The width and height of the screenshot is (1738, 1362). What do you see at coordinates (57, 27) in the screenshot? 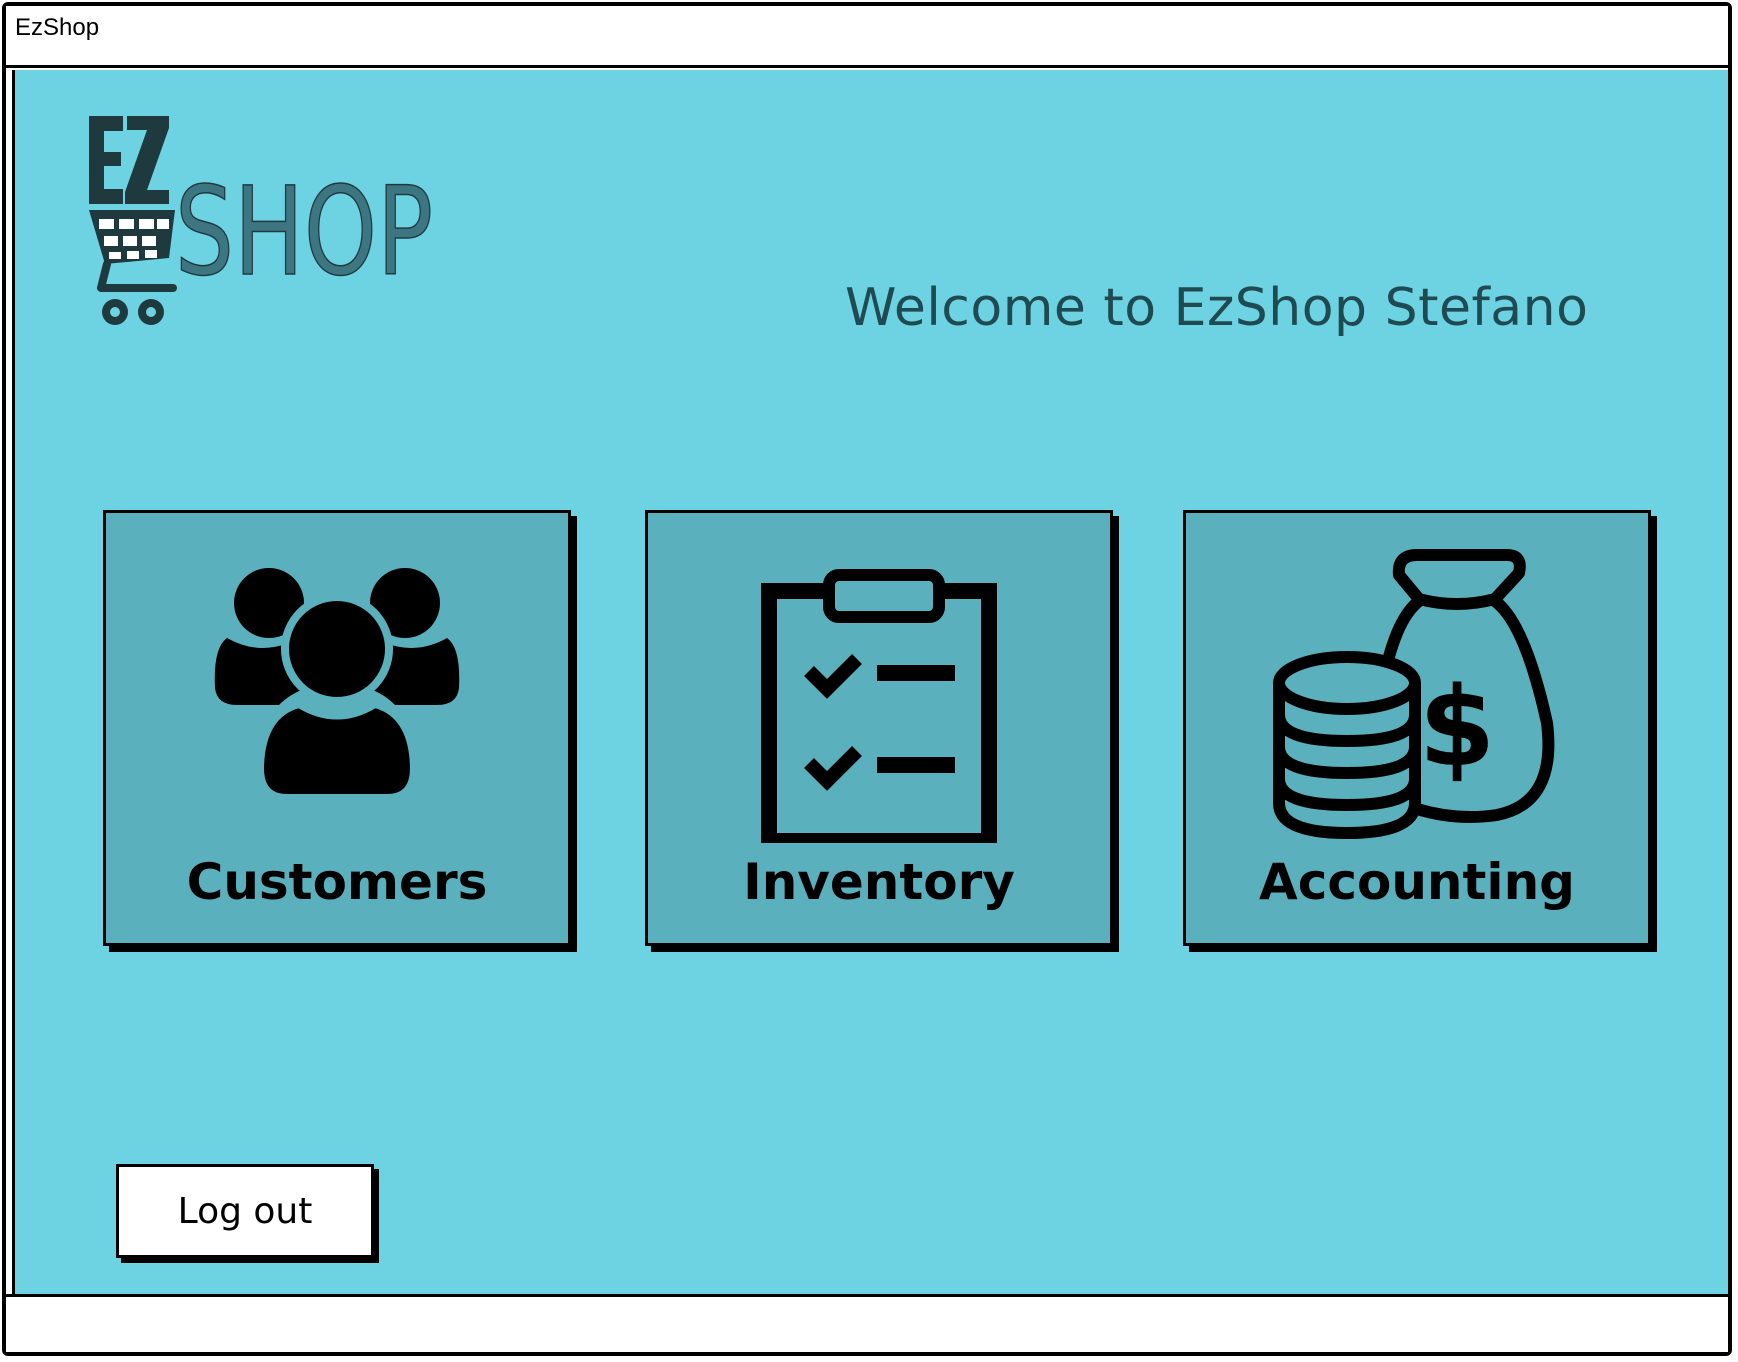
I see `window-title: EzShop` at bounding box center [57, 27].